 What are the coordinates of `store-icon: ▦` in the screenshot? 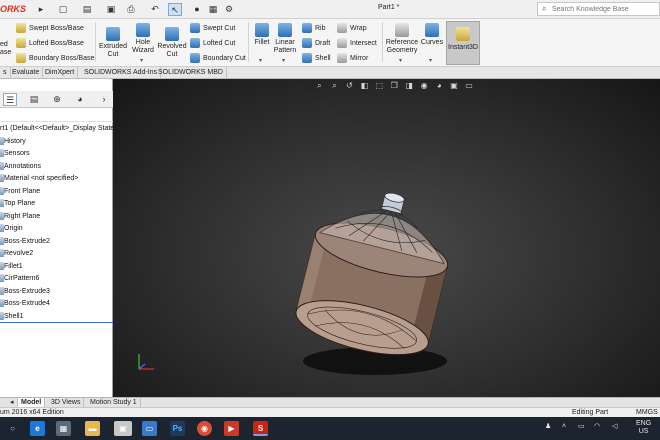 It's located at (63, 428).